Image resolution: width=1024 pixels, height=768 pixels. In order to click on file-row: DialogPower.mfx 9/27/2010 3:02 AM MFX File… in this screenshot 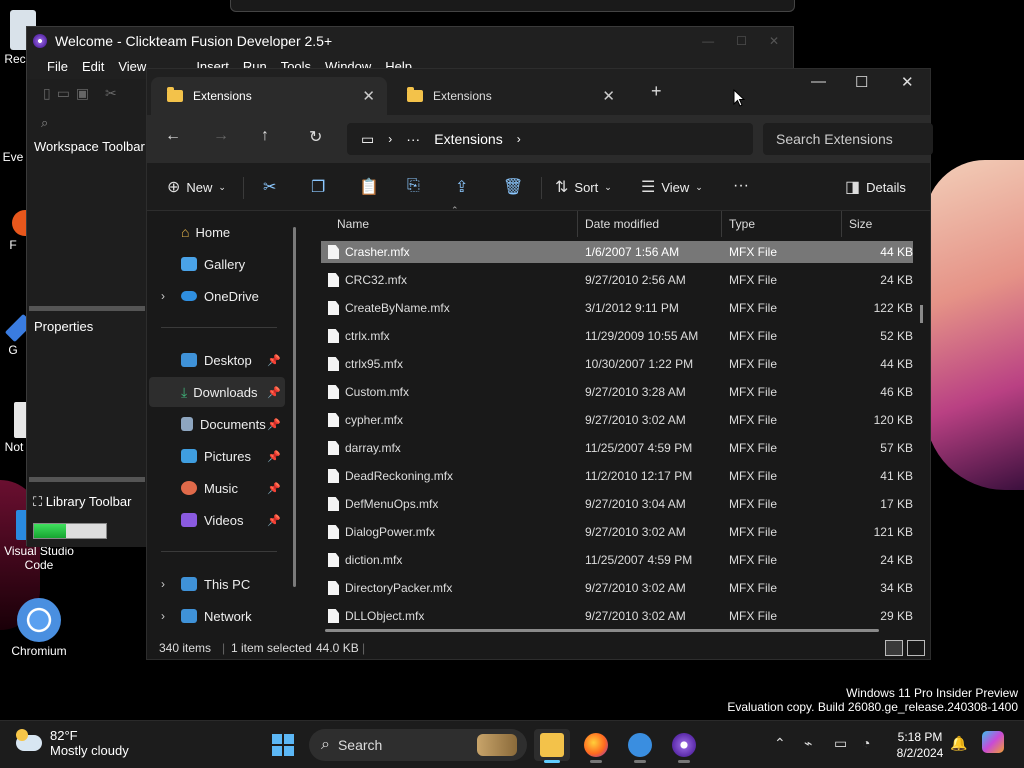, I will do `click(617, 532)`.